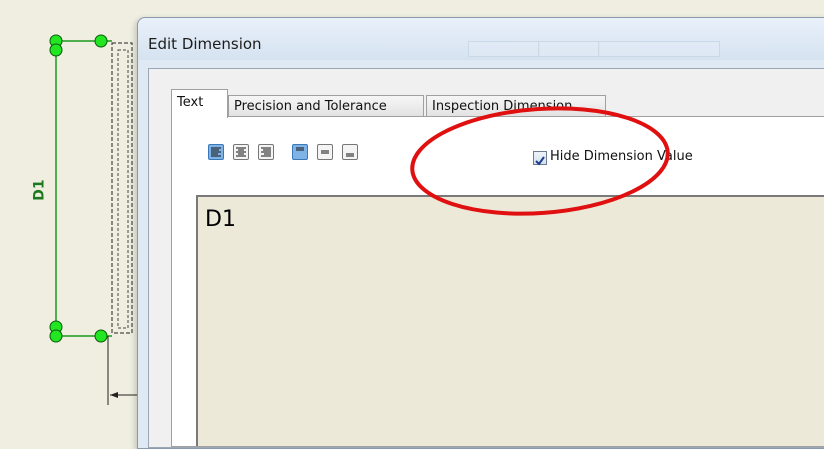 This screenshot has width=824, height=449. Describe the element at coordinates (516, 106) in the screenshot. I see `tab-inspection-dimension: Inspection Dimension` at that location.